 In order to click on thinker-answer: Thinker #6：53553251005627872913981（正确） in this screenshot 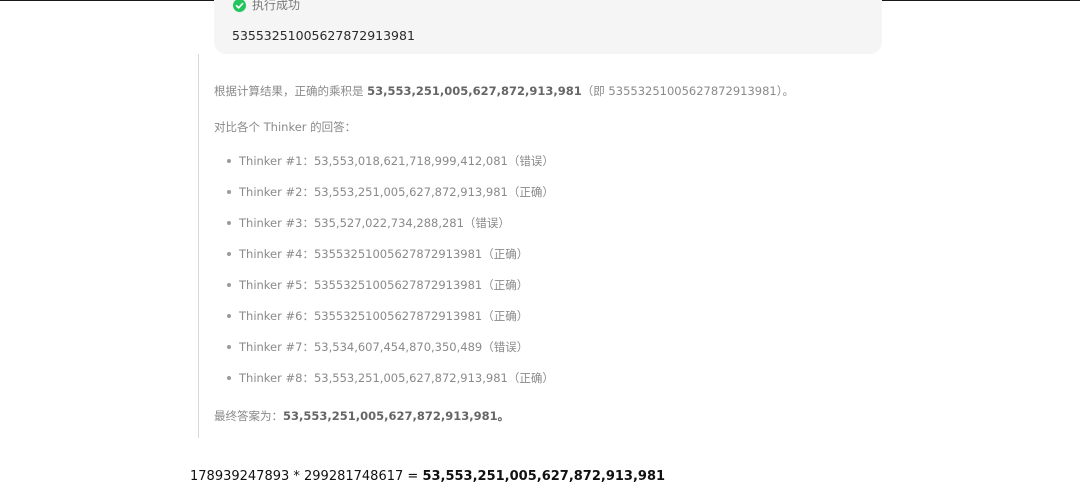, I will do `click(384, 316)`.